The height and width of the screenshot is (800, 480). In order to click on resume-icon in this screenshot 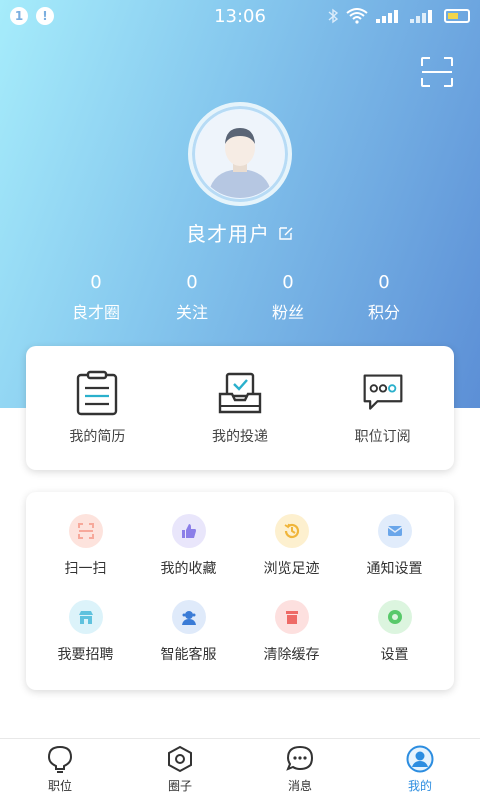, I will do `click(97, 393)`.